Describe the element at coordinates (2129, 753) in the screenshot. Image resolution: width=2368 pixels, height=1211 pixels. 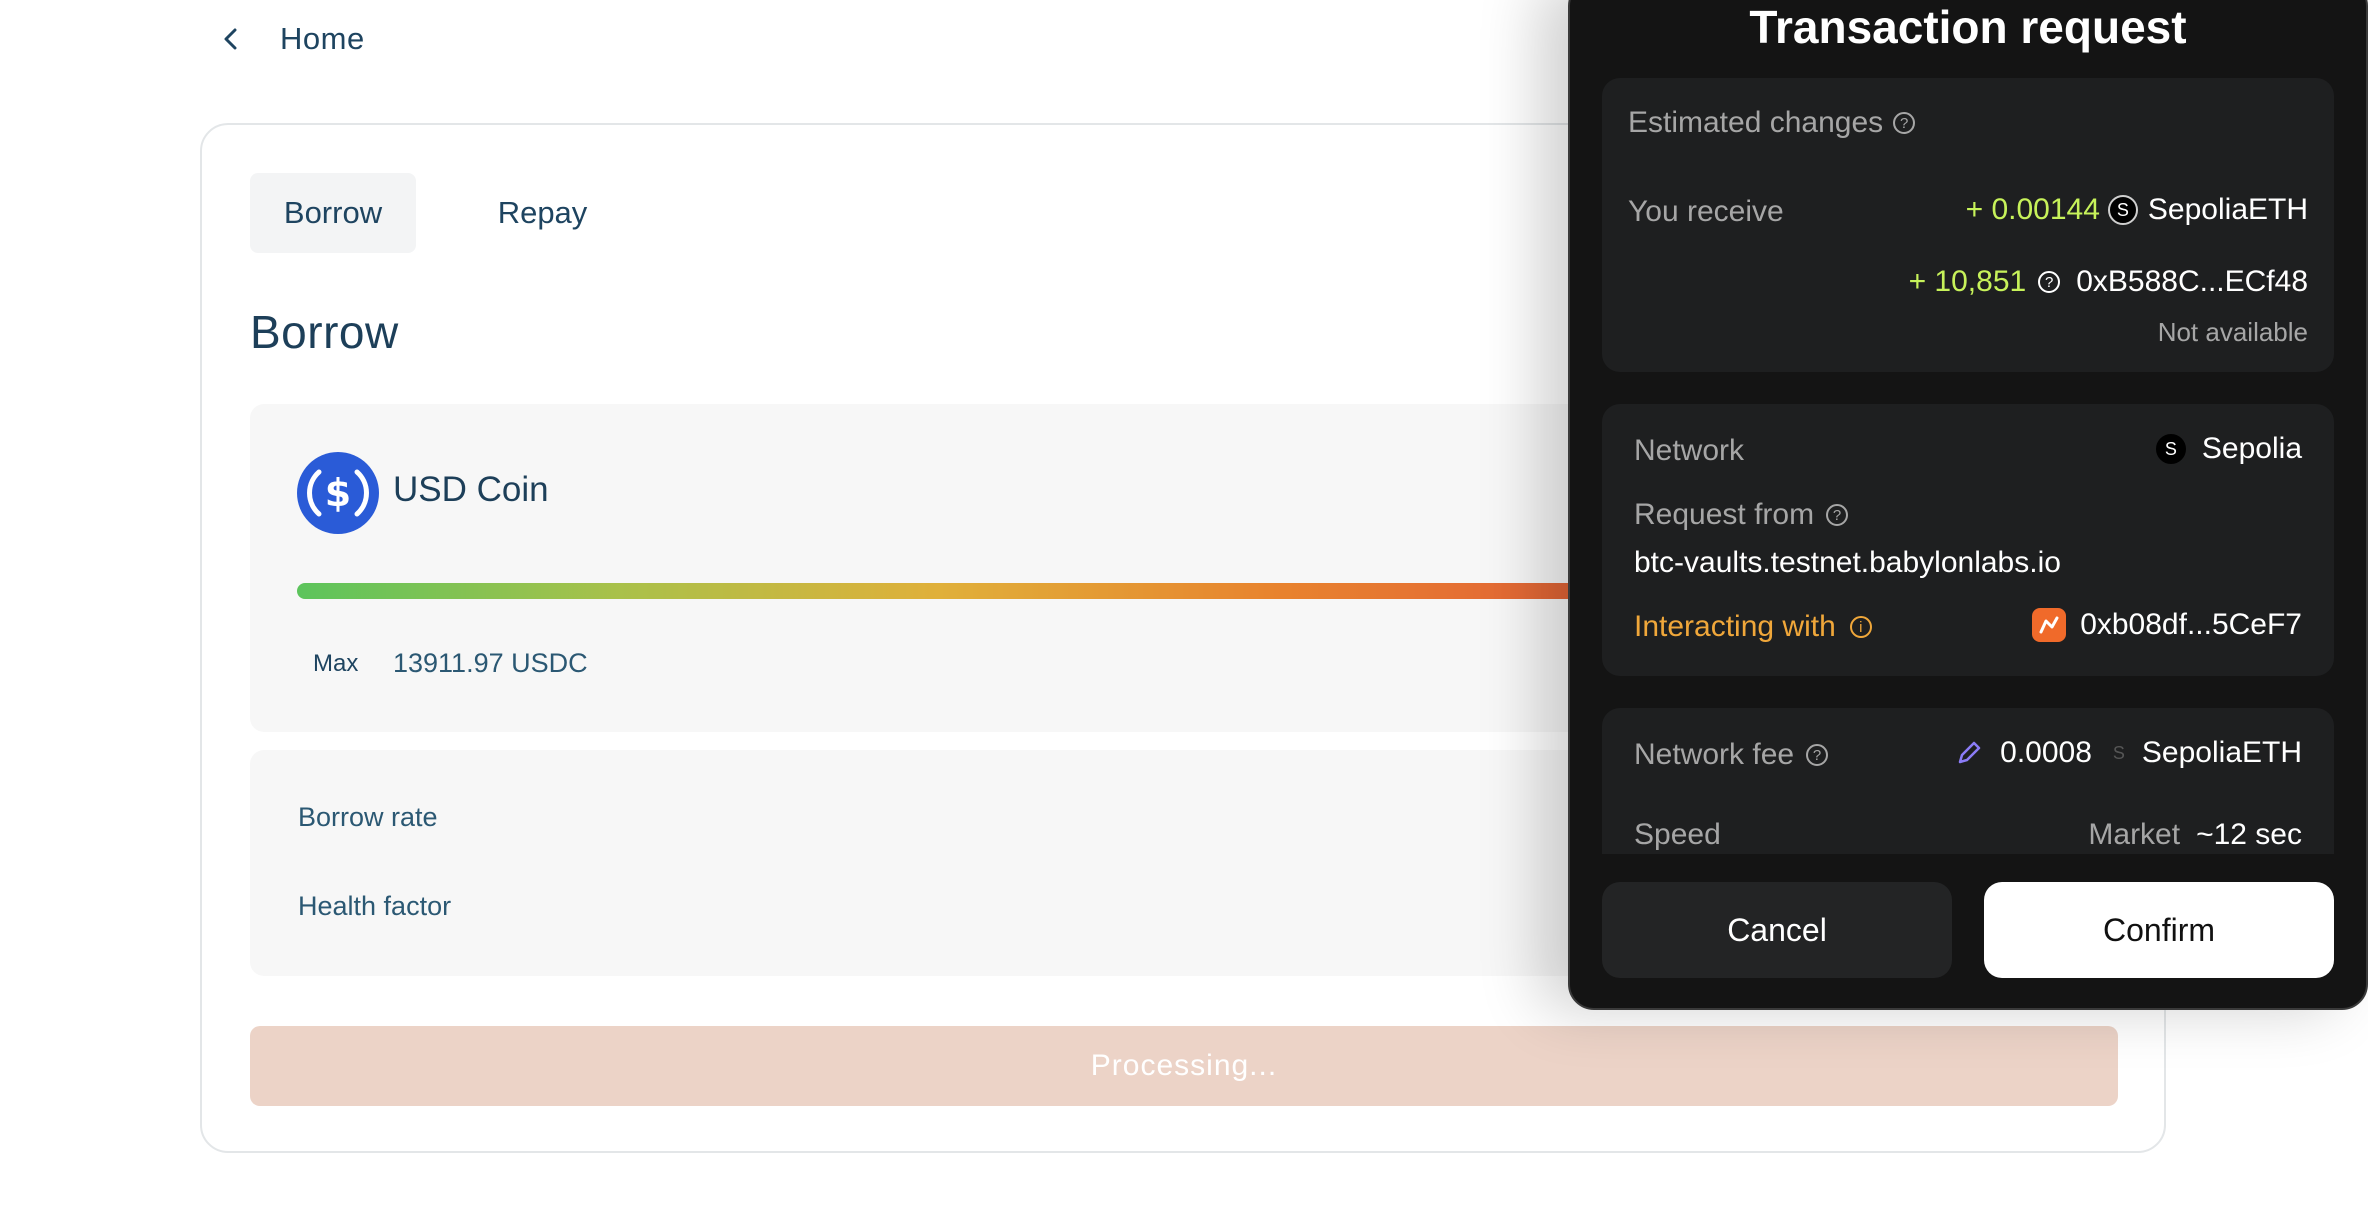
I see `network-fee-value-row: 0.0008 S SepoliaETH` at that location.